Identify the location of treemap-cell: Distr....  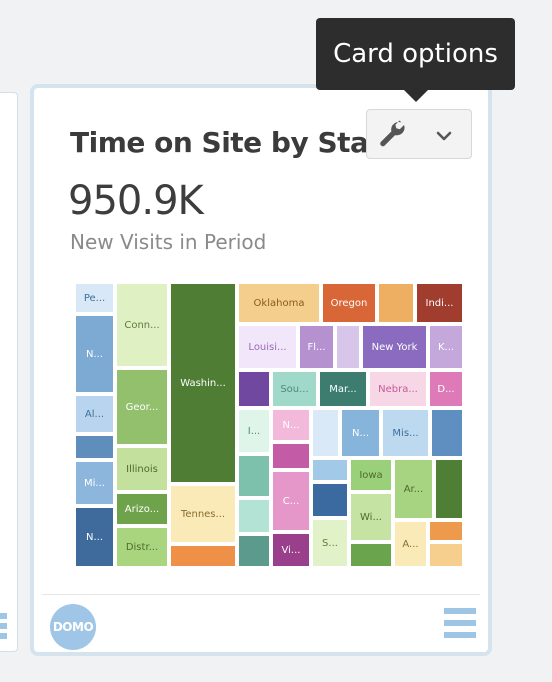
(142, 547).